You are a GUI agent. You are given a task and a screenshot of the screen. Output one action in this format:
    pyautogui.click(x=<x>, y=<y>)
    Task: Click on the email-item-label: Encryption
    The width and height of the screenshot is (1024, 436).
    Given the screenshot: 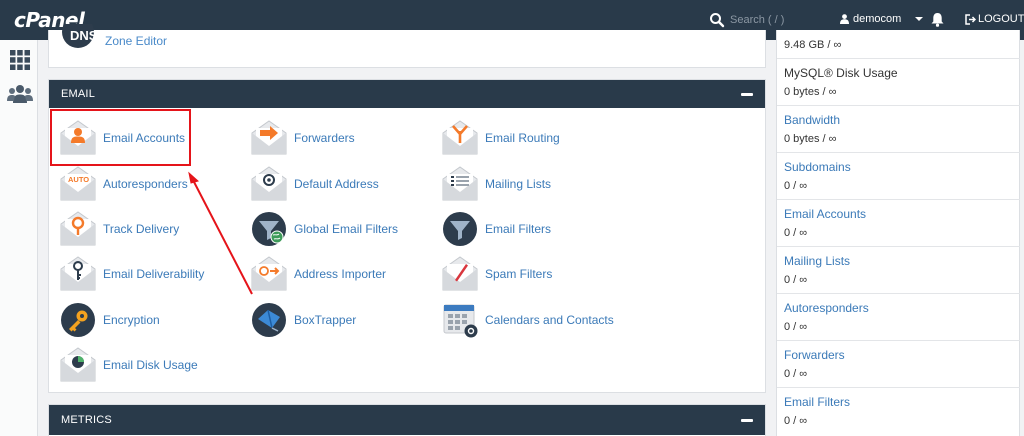 What is the action you would take?
    pyautogui.click(x=131, y=320)
    